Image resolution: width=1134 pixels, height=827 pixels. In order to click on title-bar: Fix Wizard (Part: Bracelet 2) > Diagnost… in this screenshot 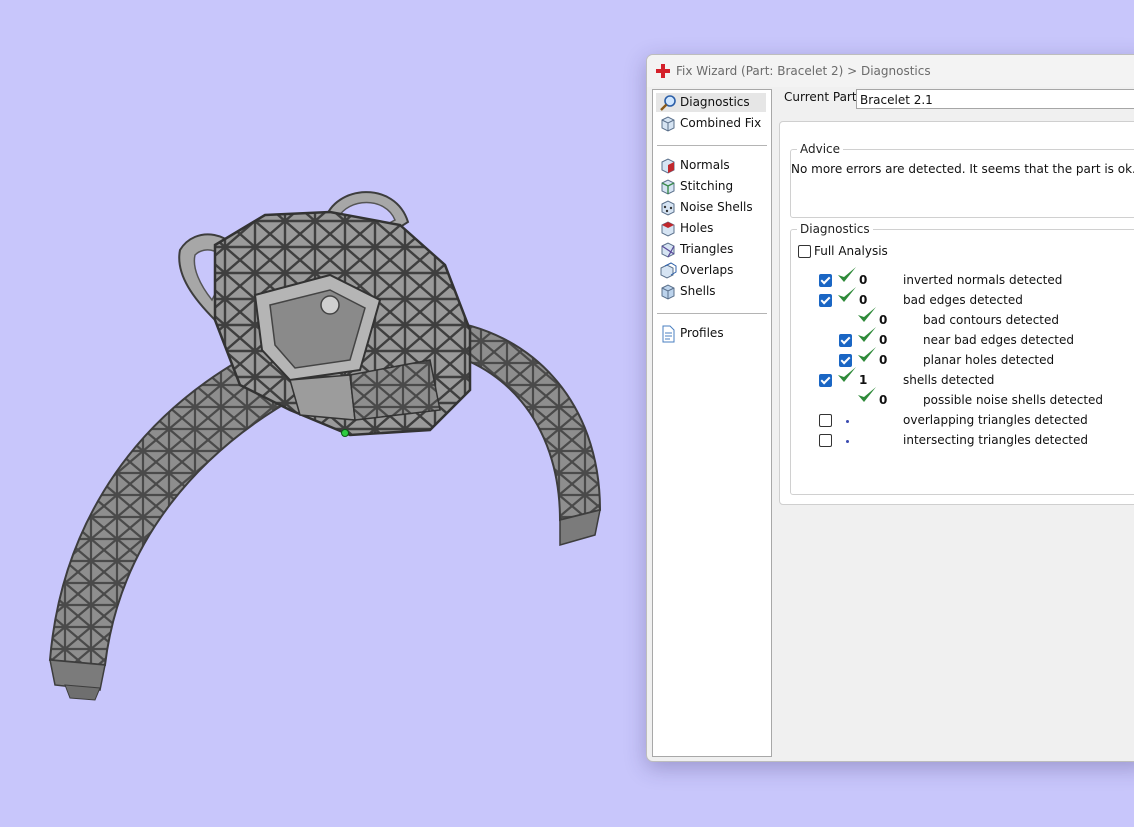, I will do `click(890, 71)`.